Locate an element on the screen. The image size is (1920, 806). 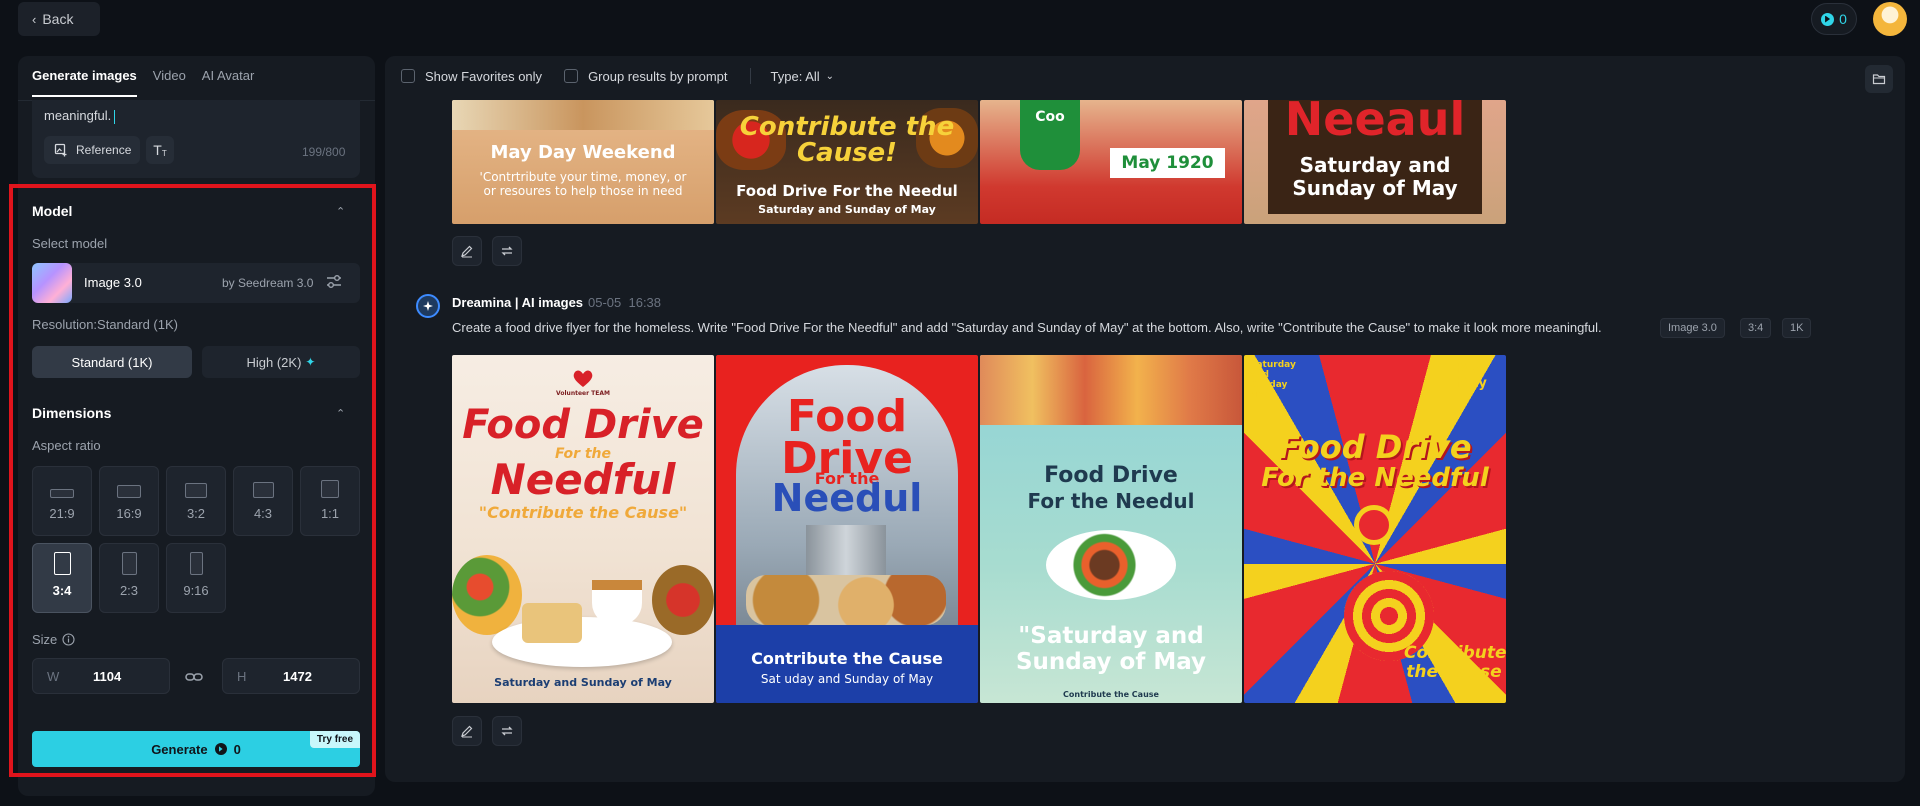
sparkle-icon: ✦ is located at coordinates (310, 362).